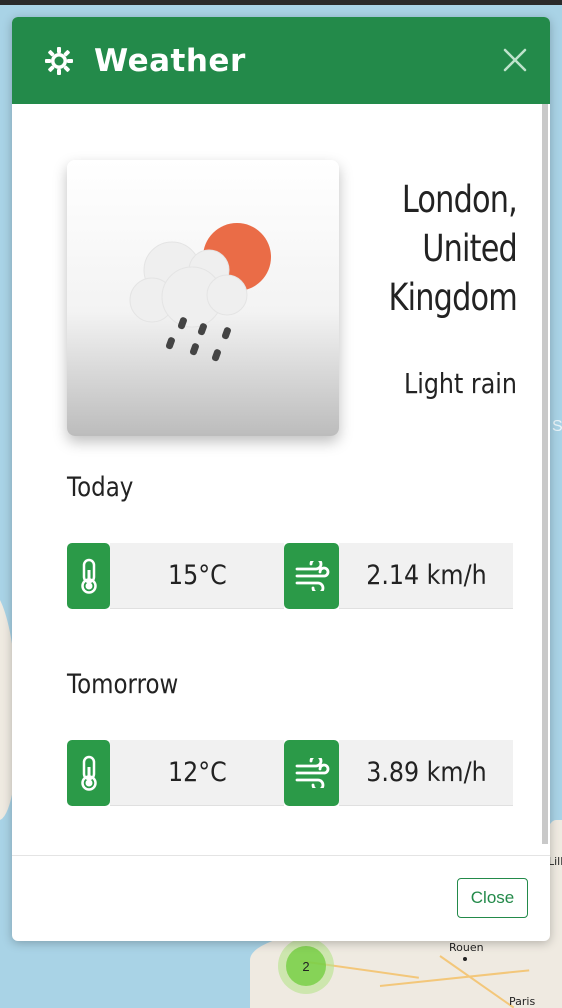 This screenshot has height=1008, width=562. I want to click on close-icon, so click(515, 60).